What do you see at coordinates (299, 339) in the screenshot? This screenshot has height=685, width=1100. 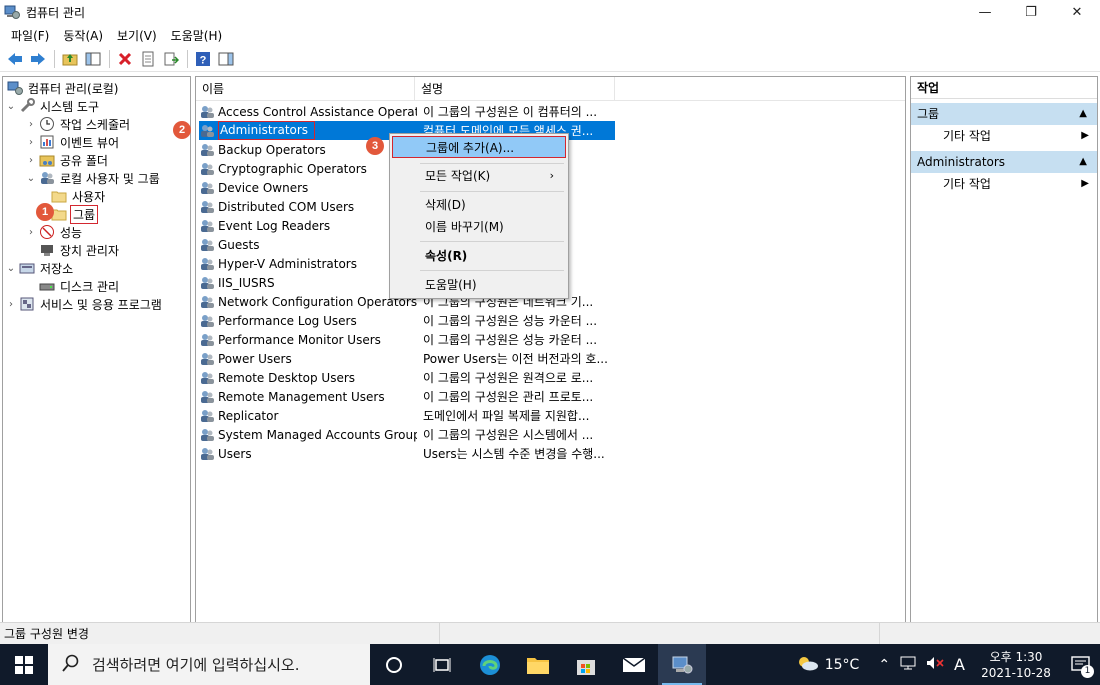 I see `group-name: Performance Monitor Users` at bounding box center [299, 339].